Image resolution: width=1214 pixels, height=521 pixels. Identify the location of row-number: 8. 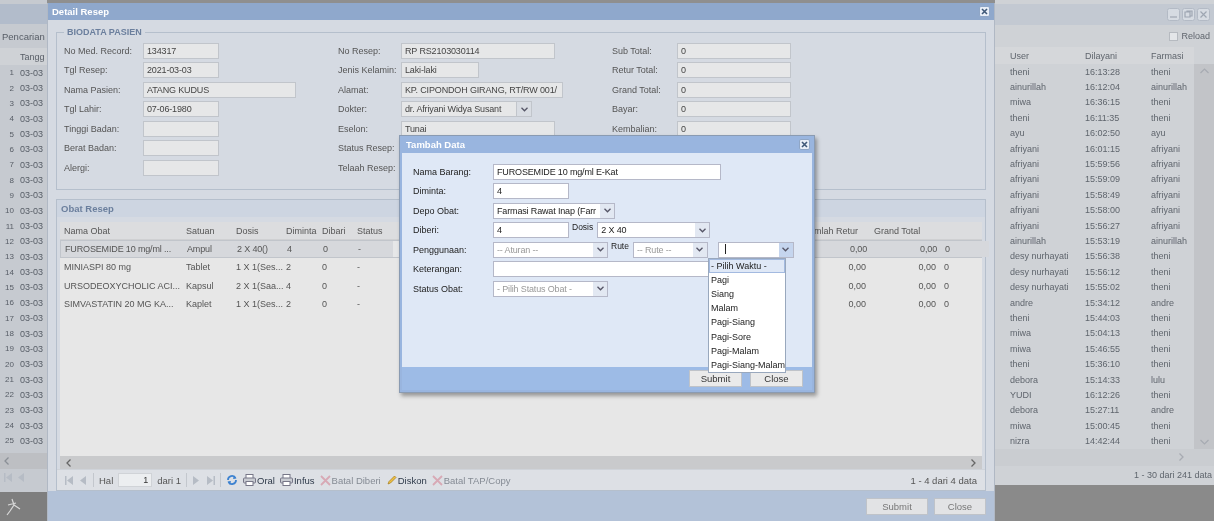
(11, 180).